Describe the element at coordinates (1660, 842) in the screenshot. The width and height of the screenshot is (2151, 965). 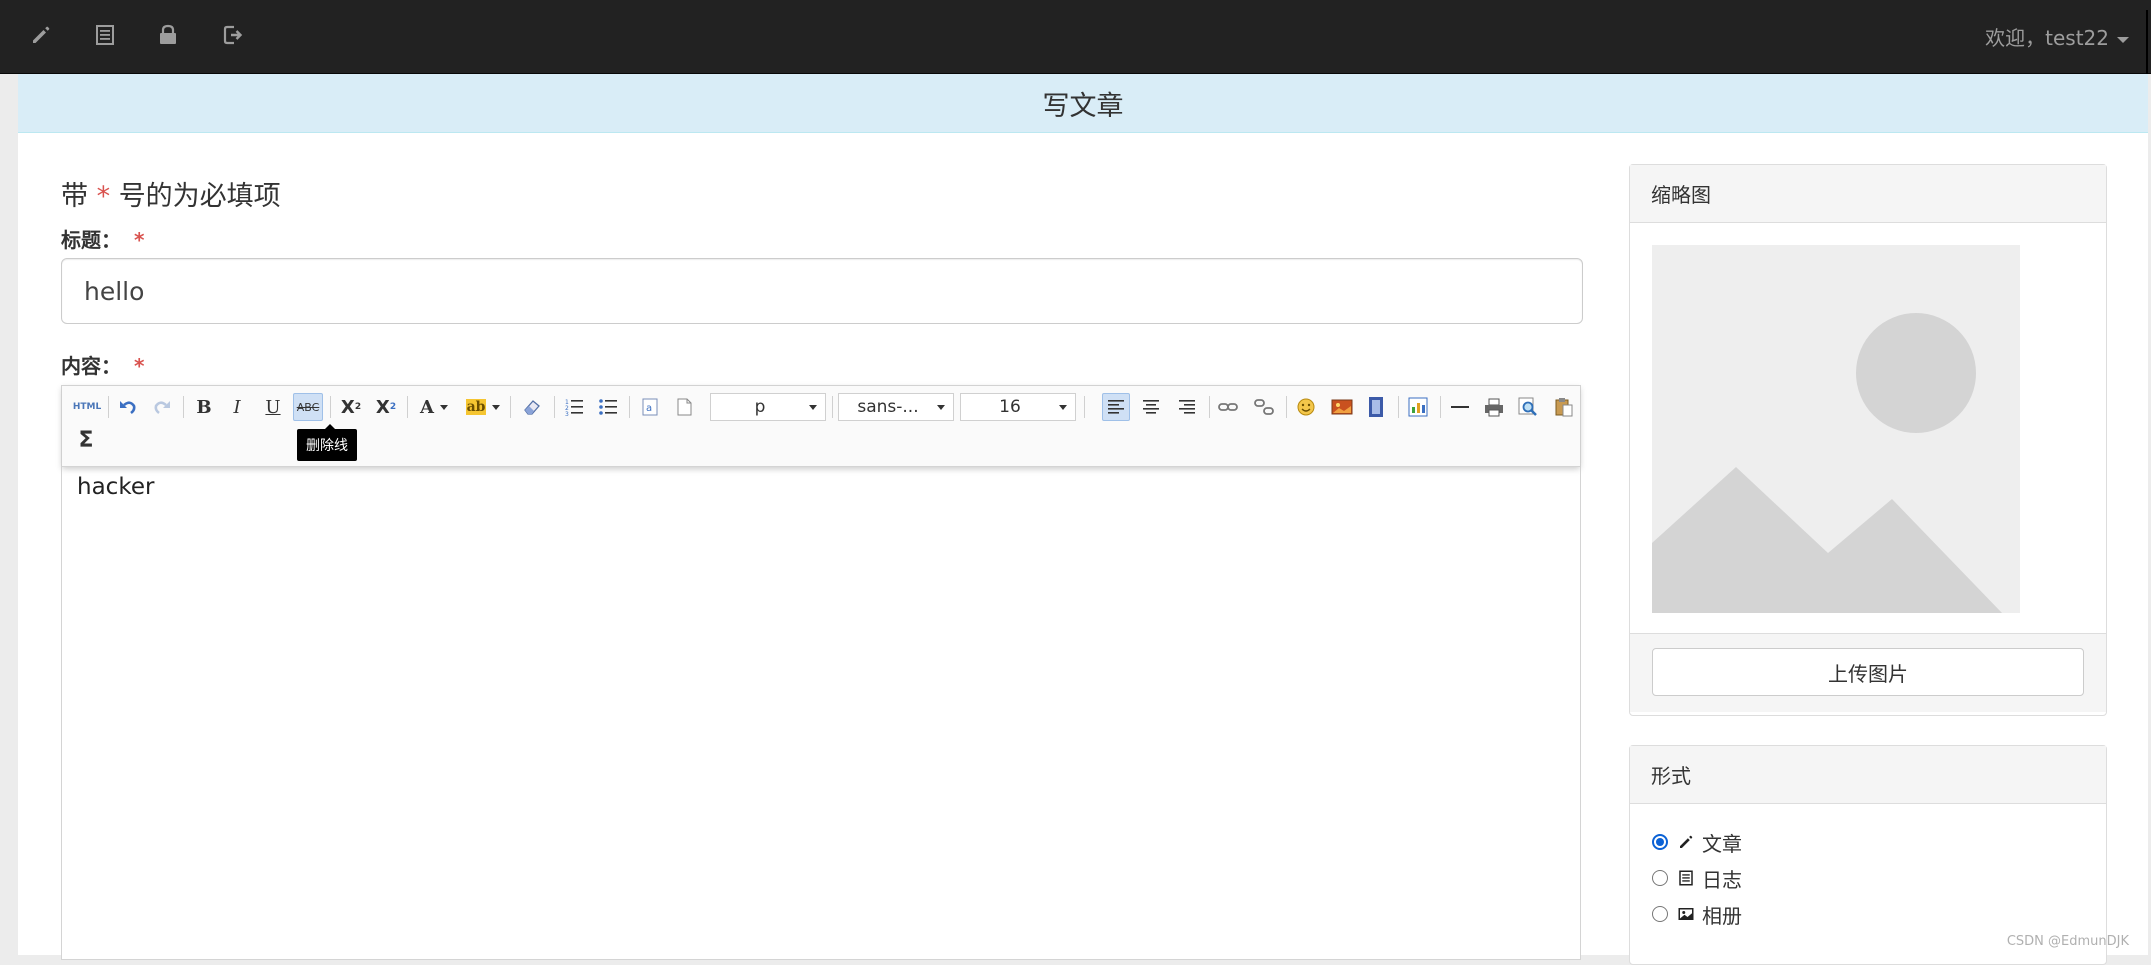
I see `radio-article` at that location.